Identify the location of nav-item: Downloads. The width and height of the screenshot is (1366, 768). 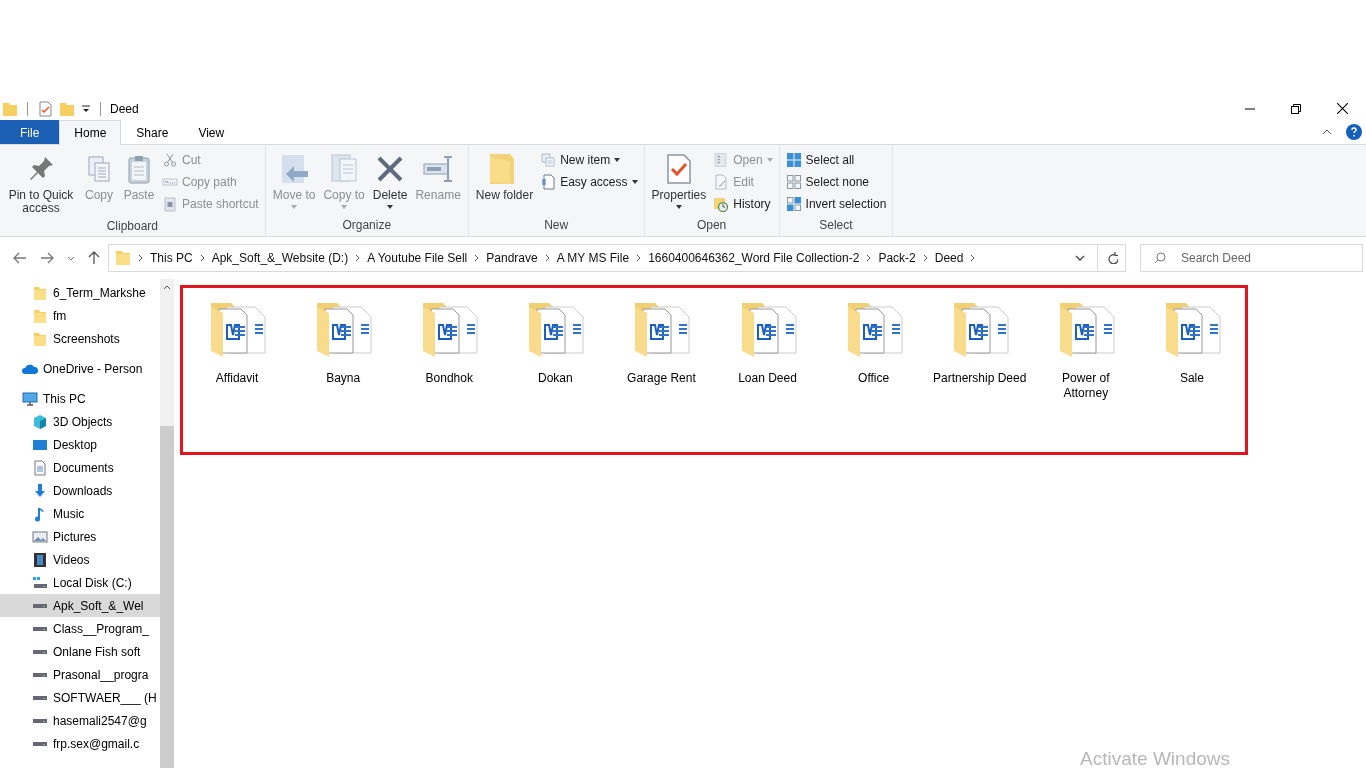
(80, 490).